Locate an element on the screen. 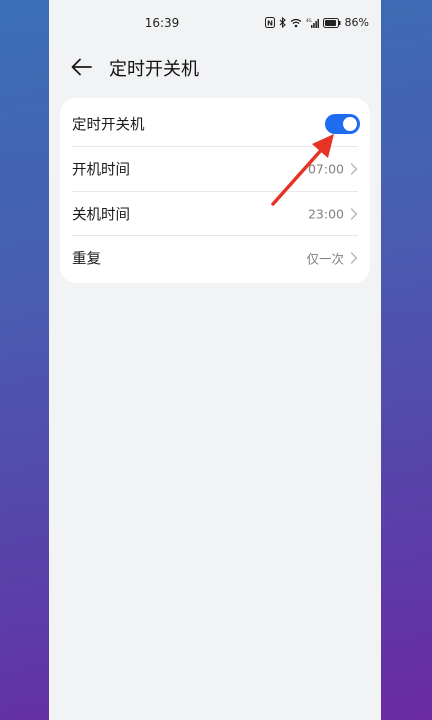 Image resolution: width=432 pixels, height=720 pixels. power-on-time-label: 开机时间 is located at coordinates (101, 170).